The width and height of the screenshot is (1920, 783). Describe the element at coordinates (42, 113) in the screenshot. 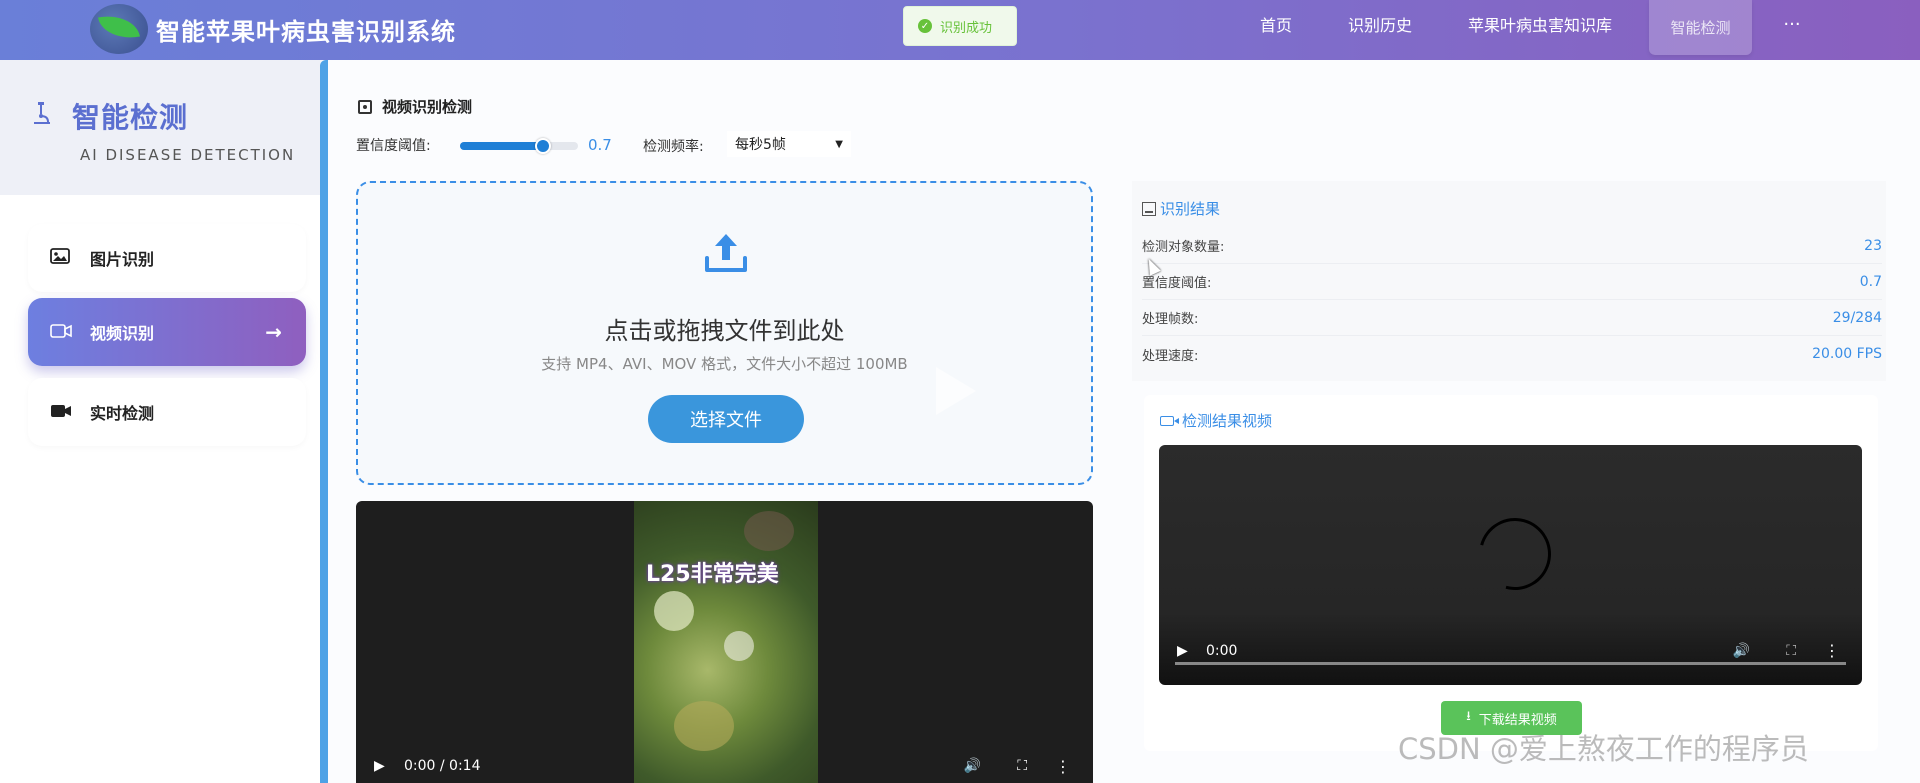

I see `microscope-icon` at that location.